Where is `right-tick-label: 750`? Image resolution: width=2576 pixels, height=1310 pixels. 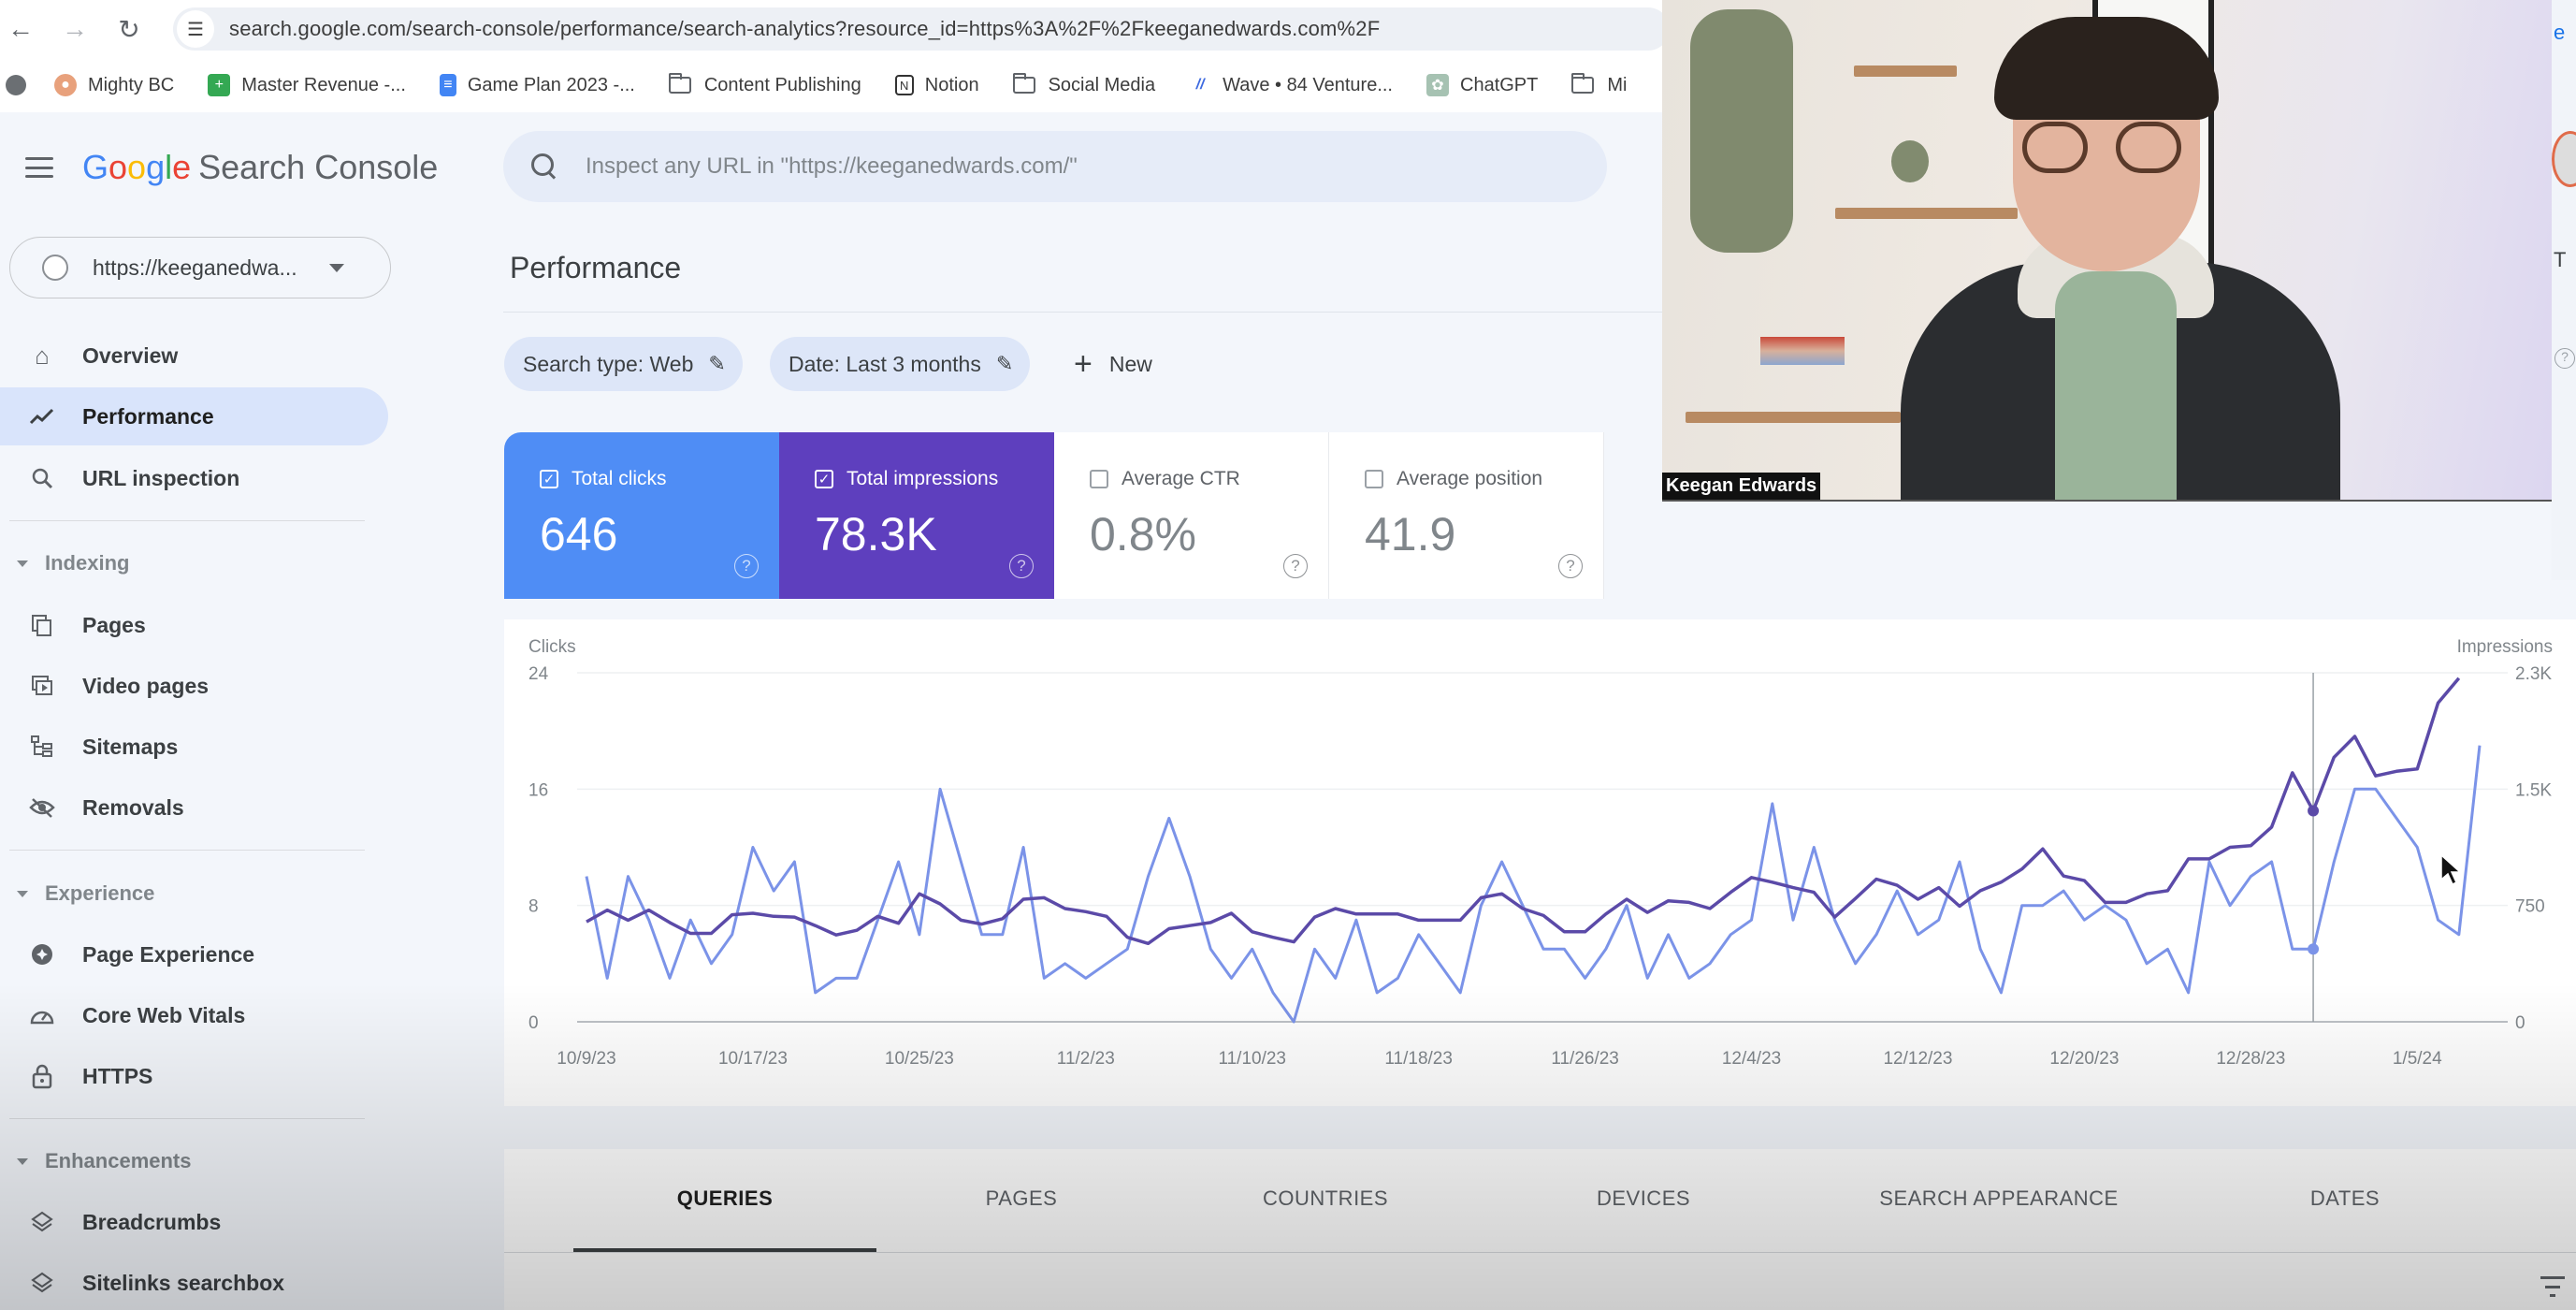
right-tick-label: 750 is located at coordinates (2530, 907).